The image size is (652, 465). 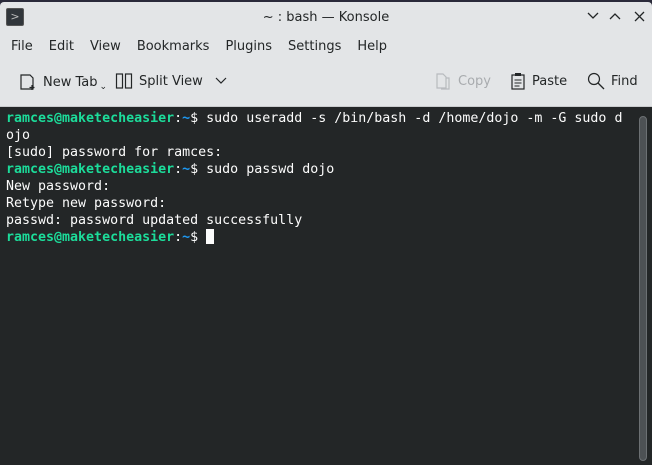 What do you see at coordinates (124, 81) in the screenshot?
I see `split-view-icon` at bounding box center [124, 81].